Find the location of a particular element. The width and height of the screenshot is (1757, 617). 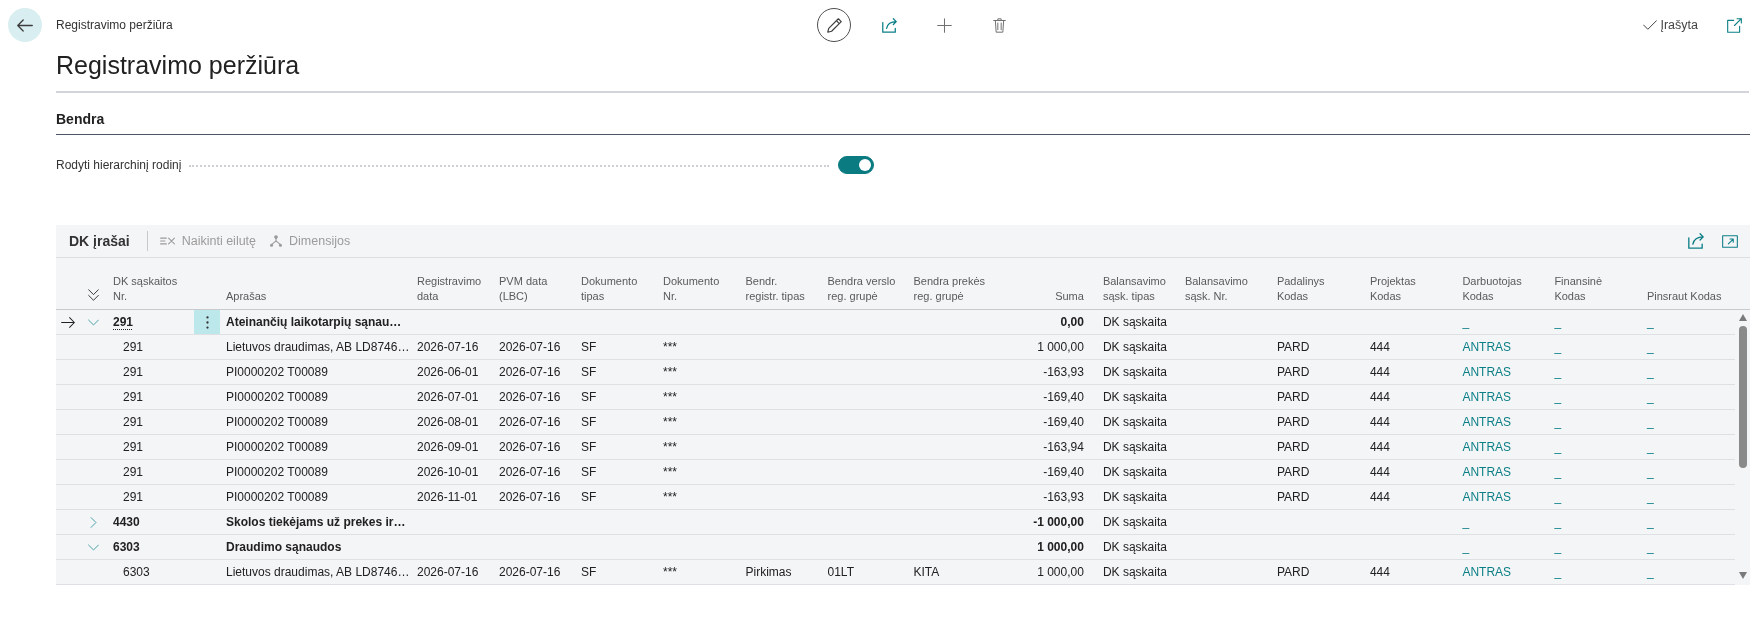

column-header: Darbuotojas Kodas is located at coordinates (1497, 289).